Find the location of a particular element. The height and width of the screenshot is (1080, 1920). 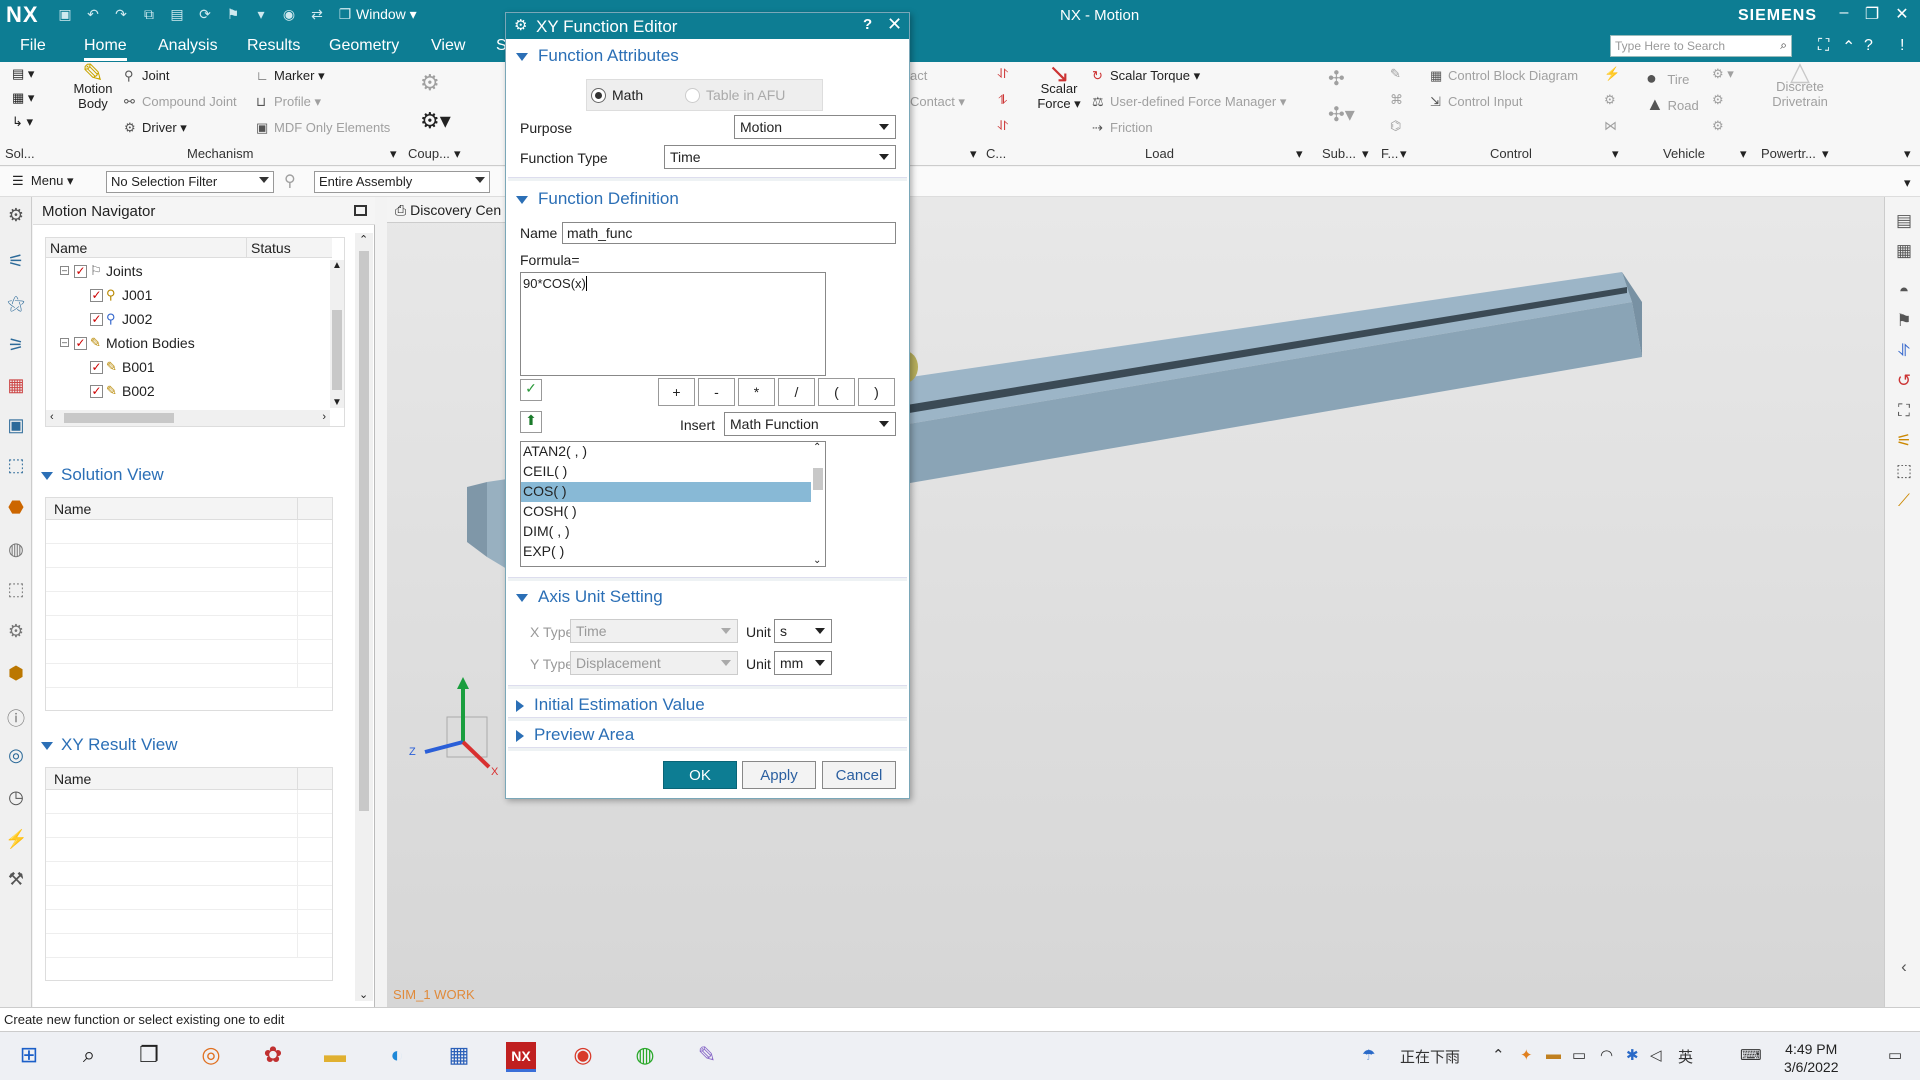

f-dropdown-icon: ▾ is located at coordinates (1403, 154).